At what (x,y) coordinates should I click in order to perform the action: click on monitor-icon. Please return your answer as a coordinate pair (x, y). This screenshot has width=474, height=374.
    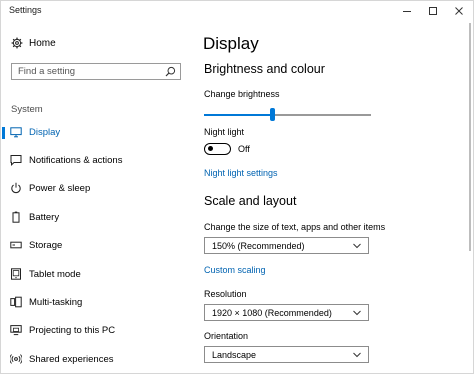
    Looking at the image, I should click on (16, 132).